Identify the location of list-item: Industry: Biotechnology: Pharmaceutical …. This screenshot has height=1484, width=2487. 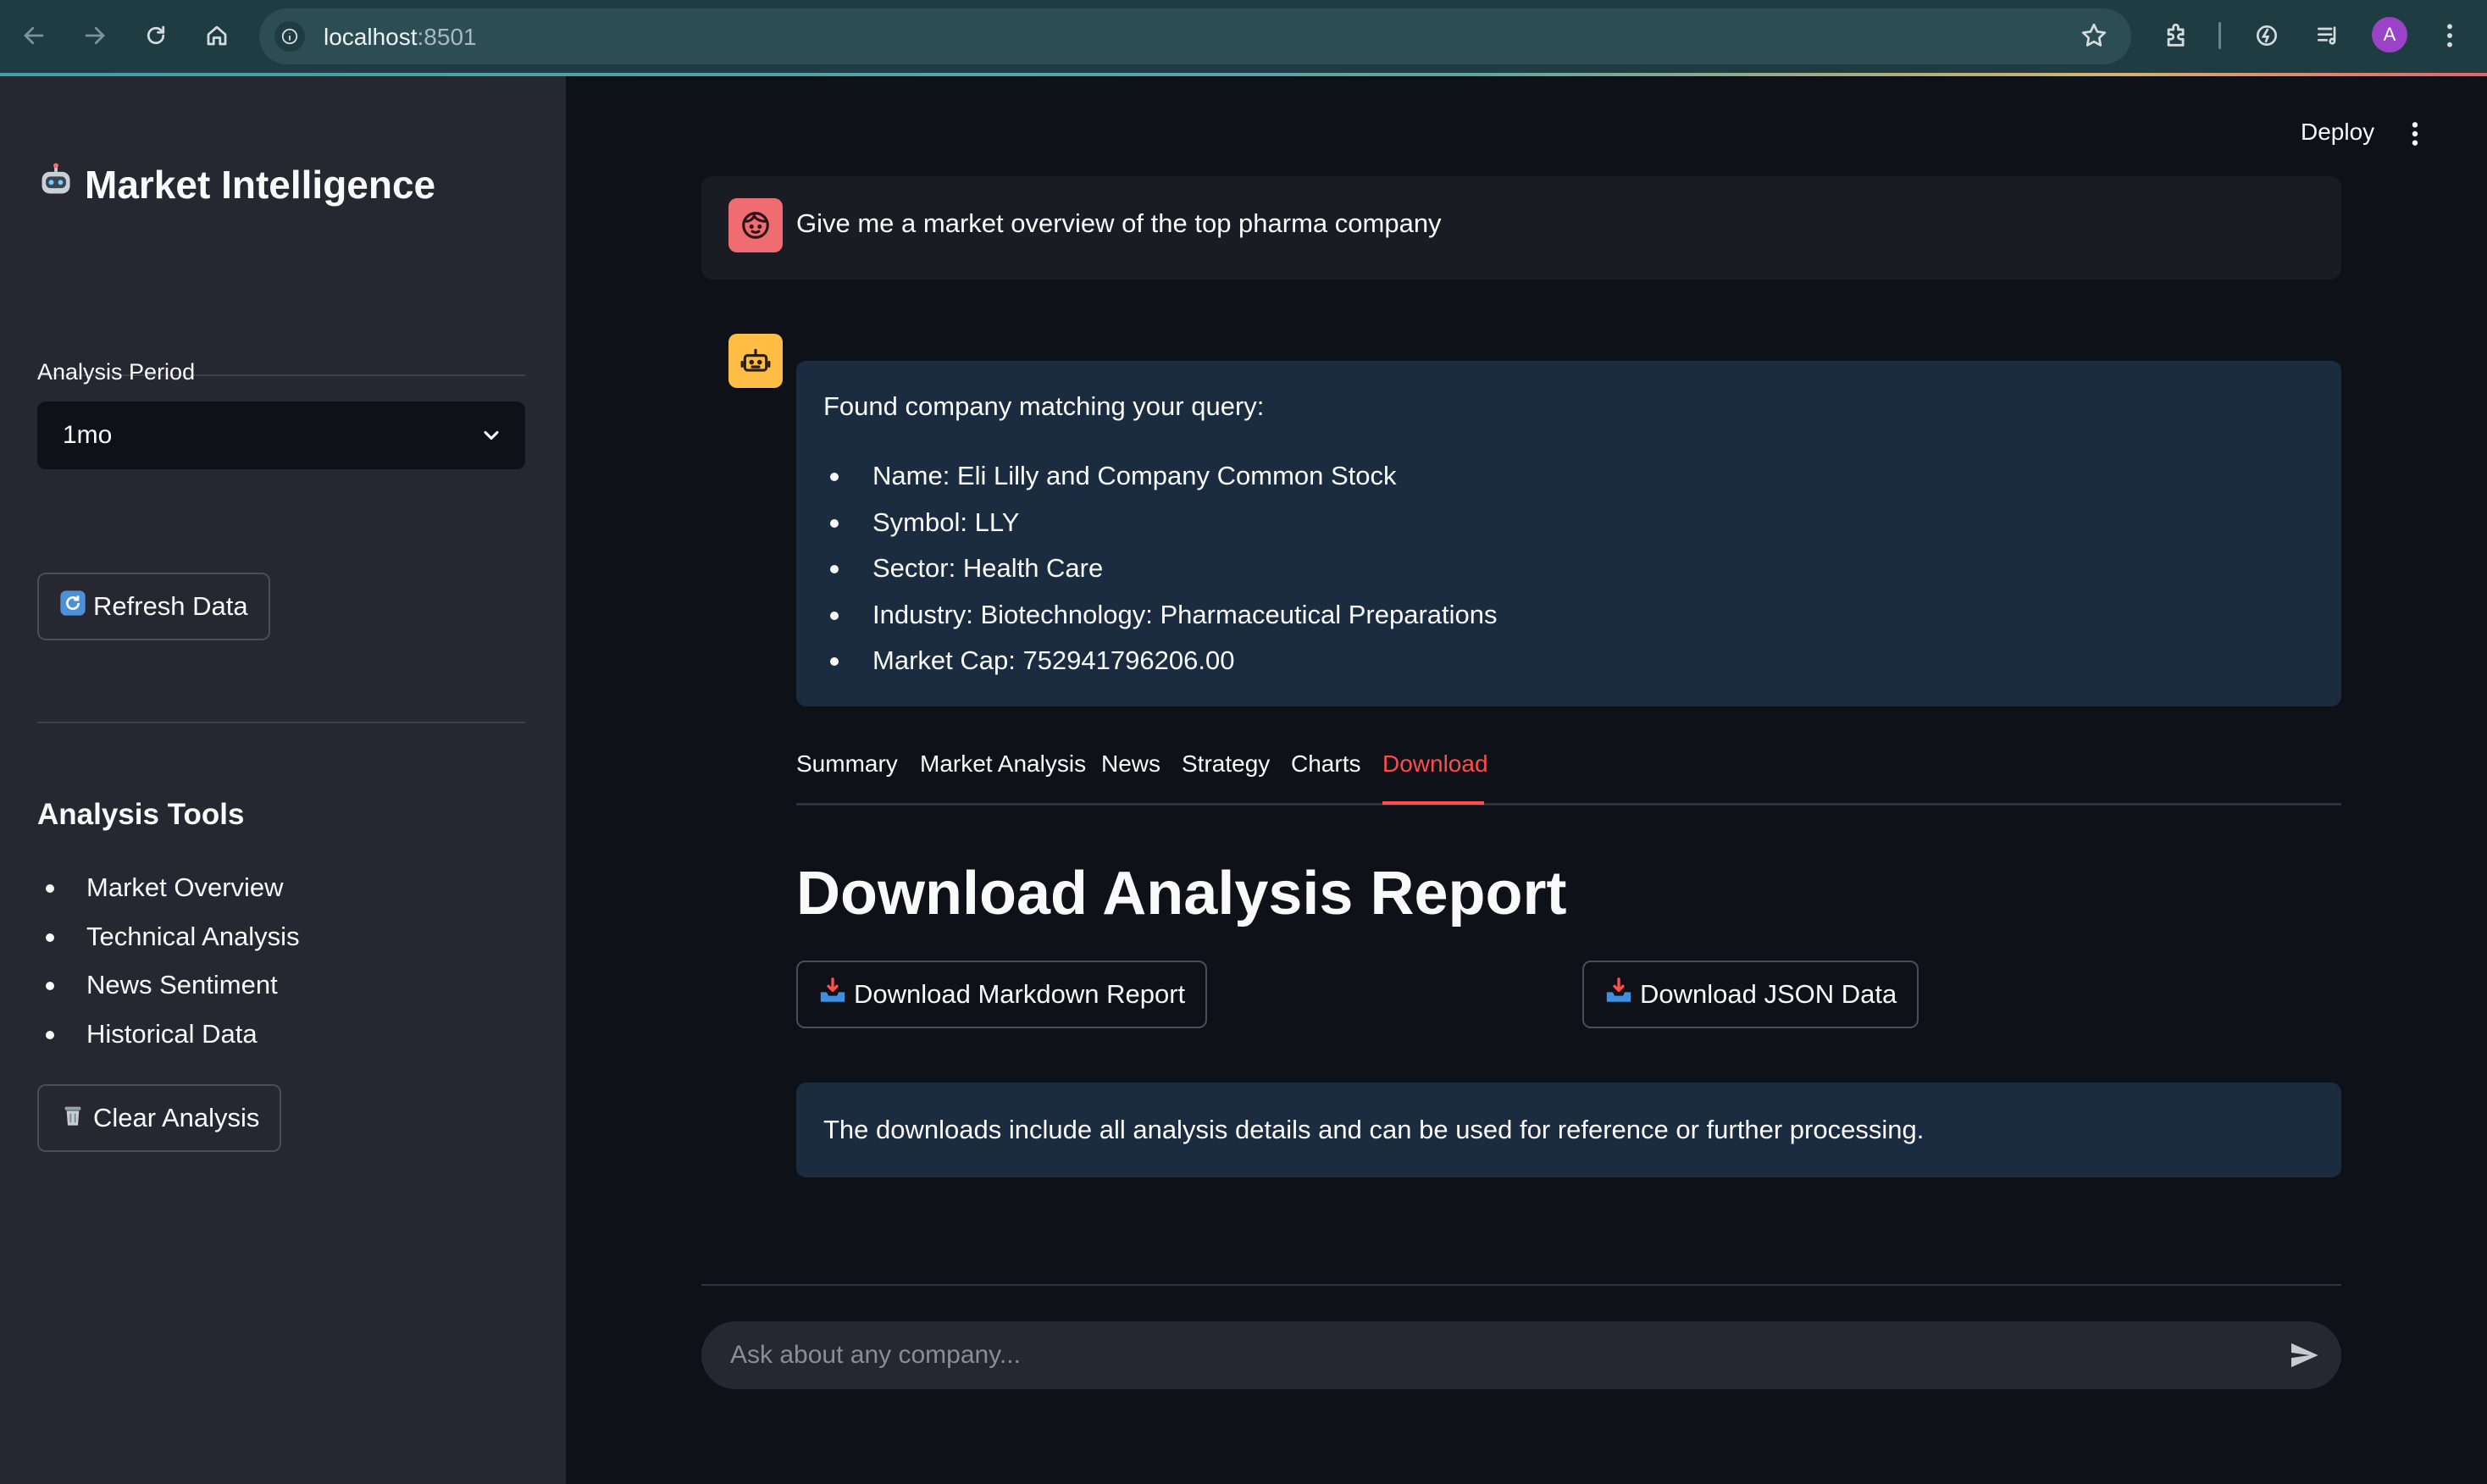
(1160, 614).